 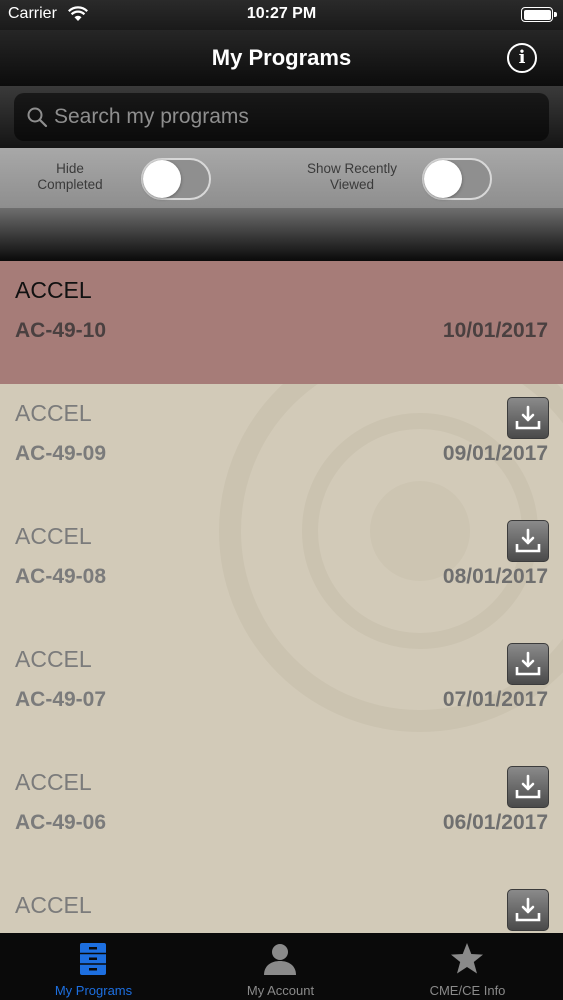 I want to click on info-icon: i, so click(x=522, y=57).